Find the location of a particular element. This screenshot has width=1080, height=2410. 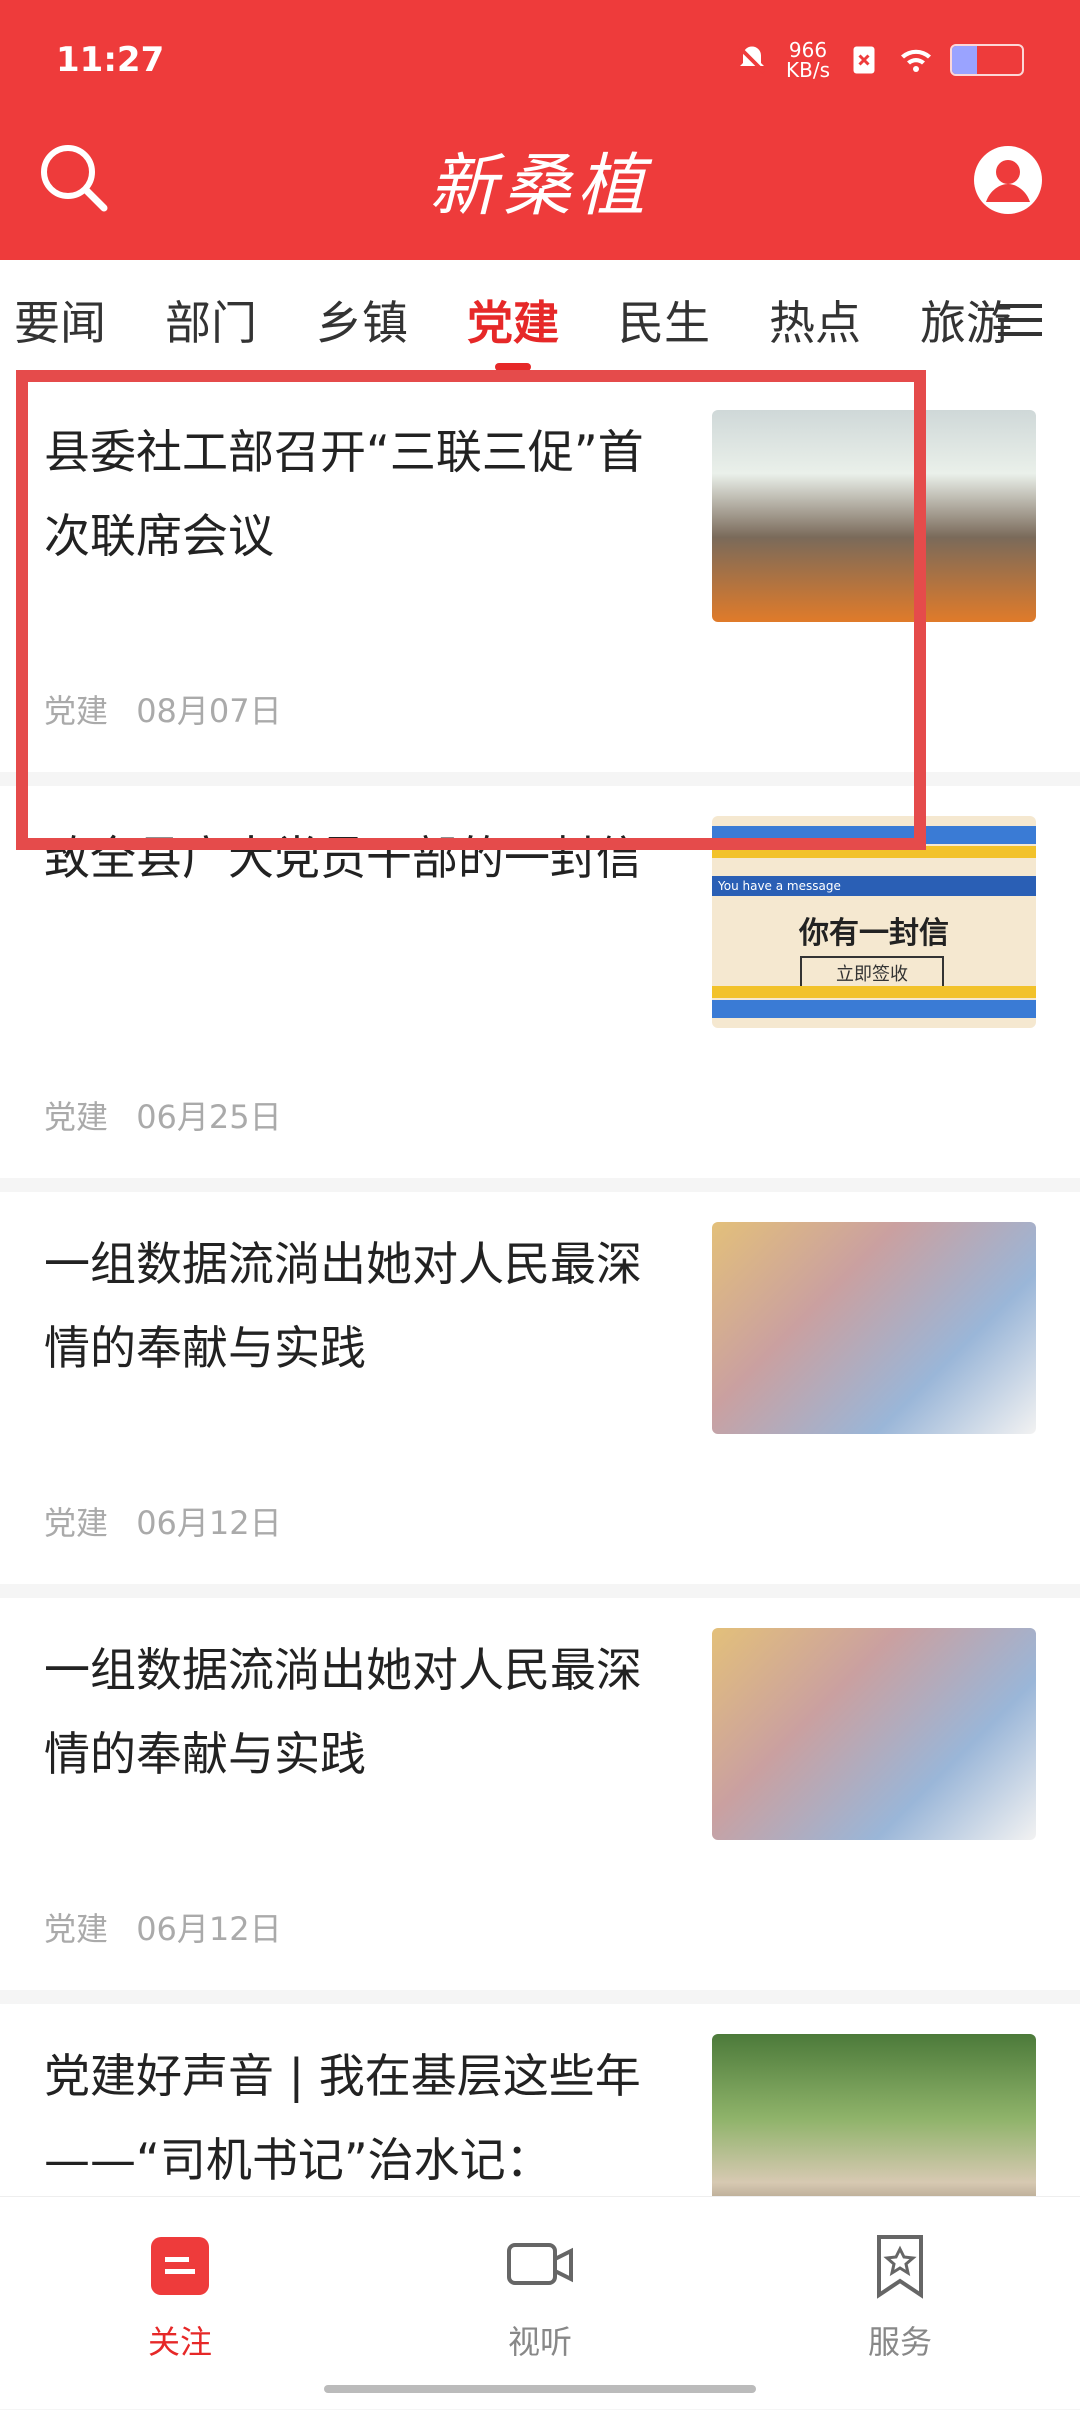

article-meta: 党建 08月07日 is located at coordinates (163, 709).